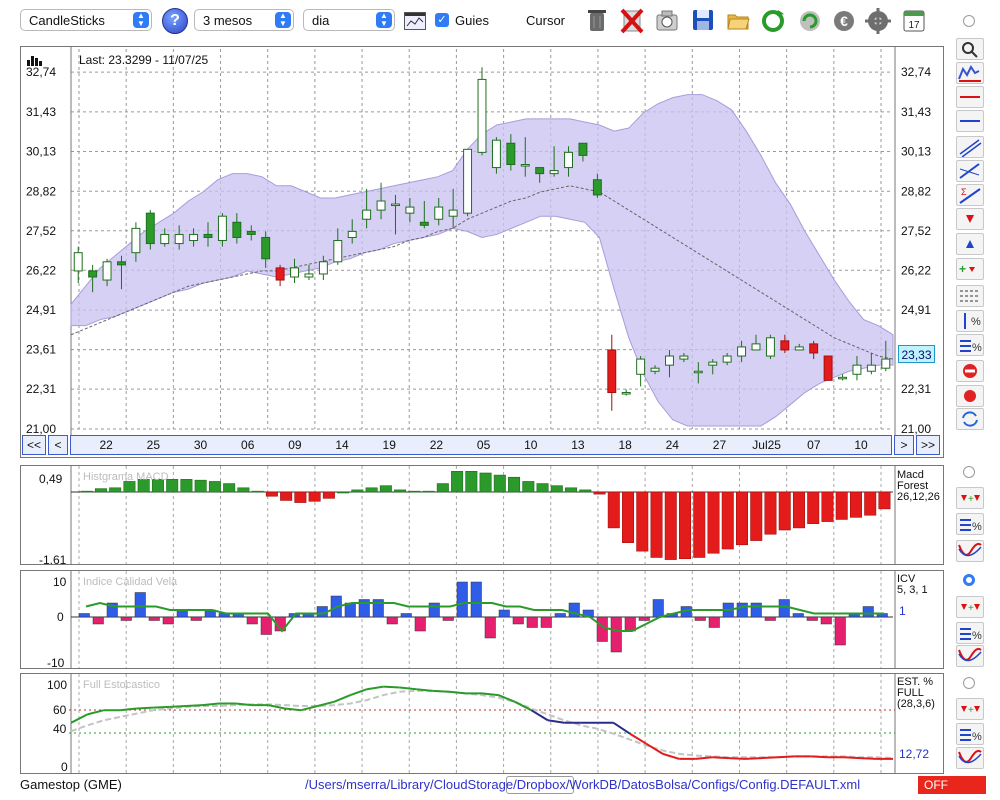 The image size is (1000, 800). What do you see at coordinates (970, 396) in the screenshot?
I see `record-button` at bounding box center [970, 396].